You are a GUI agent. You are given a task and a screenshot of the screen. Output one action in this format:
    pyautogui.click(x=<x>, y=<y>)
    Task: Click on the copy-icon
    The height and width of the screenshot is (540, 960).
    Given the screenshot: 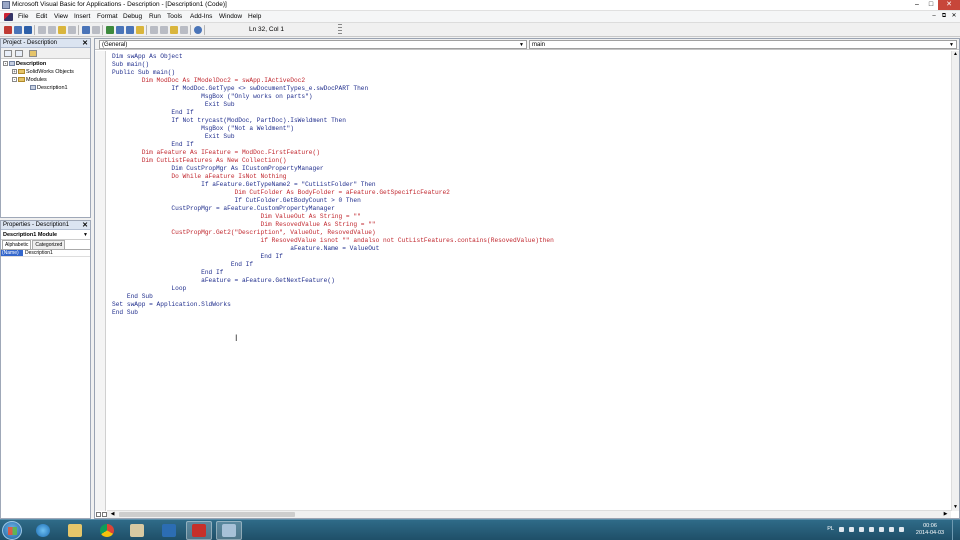 What is the action you would take?
    pyautogui.click(x=52, y=30)
    